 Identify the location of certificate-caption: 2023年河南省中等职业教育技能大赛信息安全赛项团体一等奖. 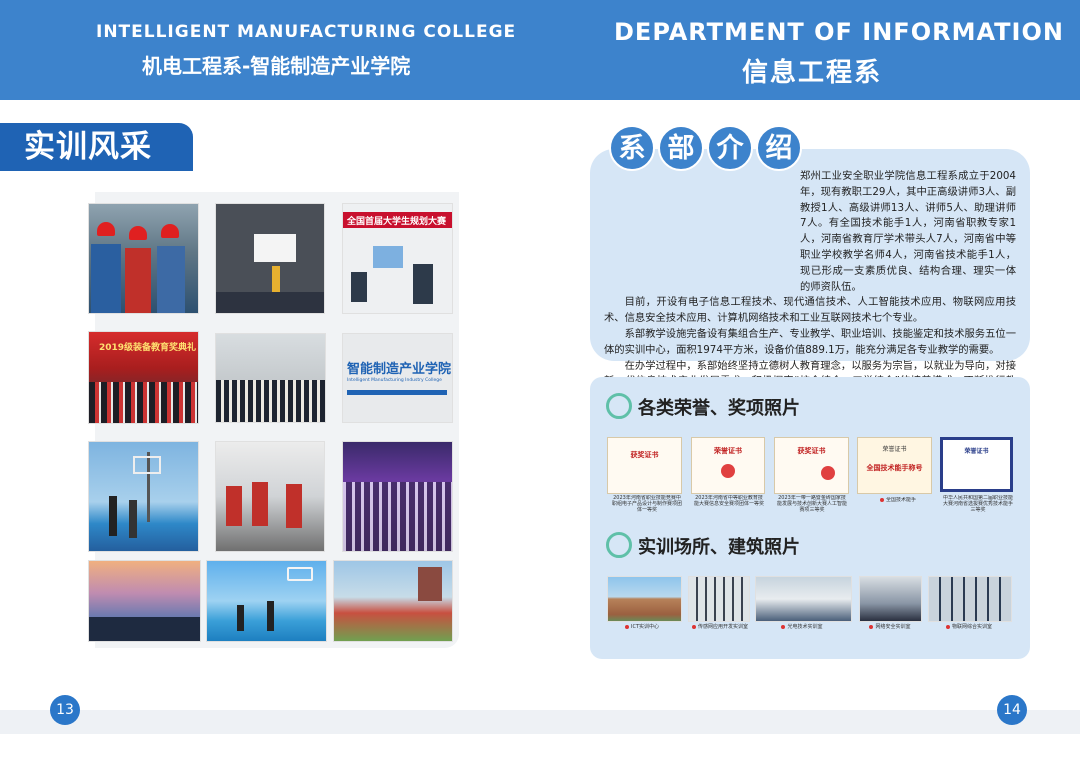
(729, 501).